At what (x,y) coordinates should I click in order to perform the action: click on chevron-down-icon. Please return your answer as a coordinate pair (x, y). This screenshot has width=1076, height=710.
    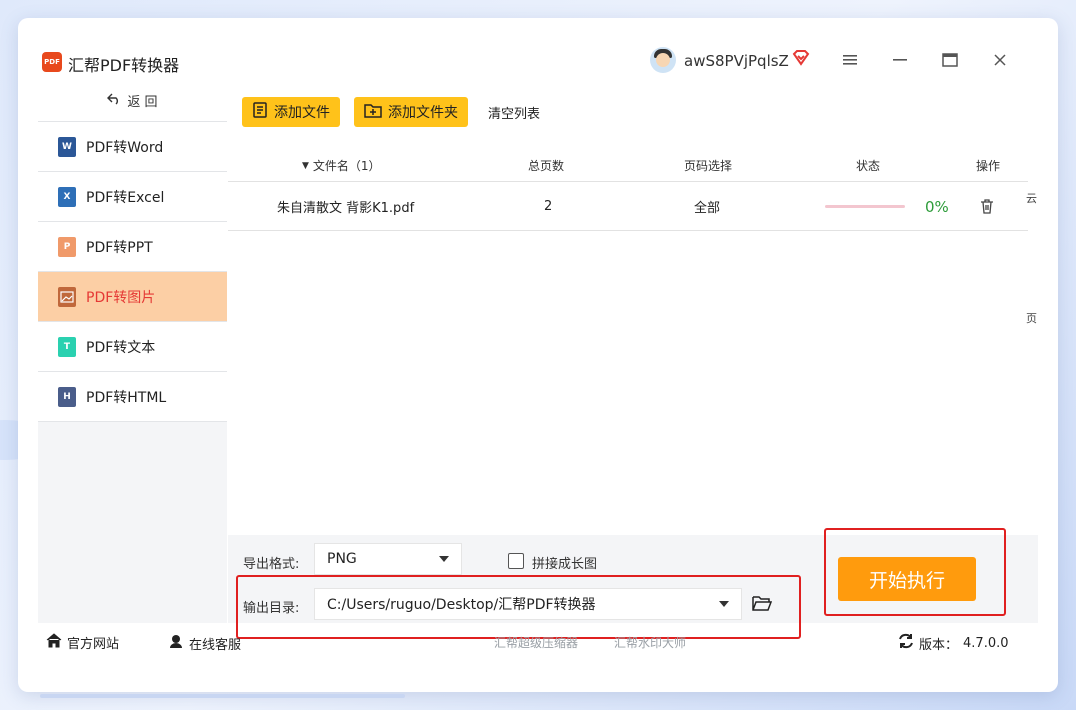
    Looking at the image, I should click on (444, 559).